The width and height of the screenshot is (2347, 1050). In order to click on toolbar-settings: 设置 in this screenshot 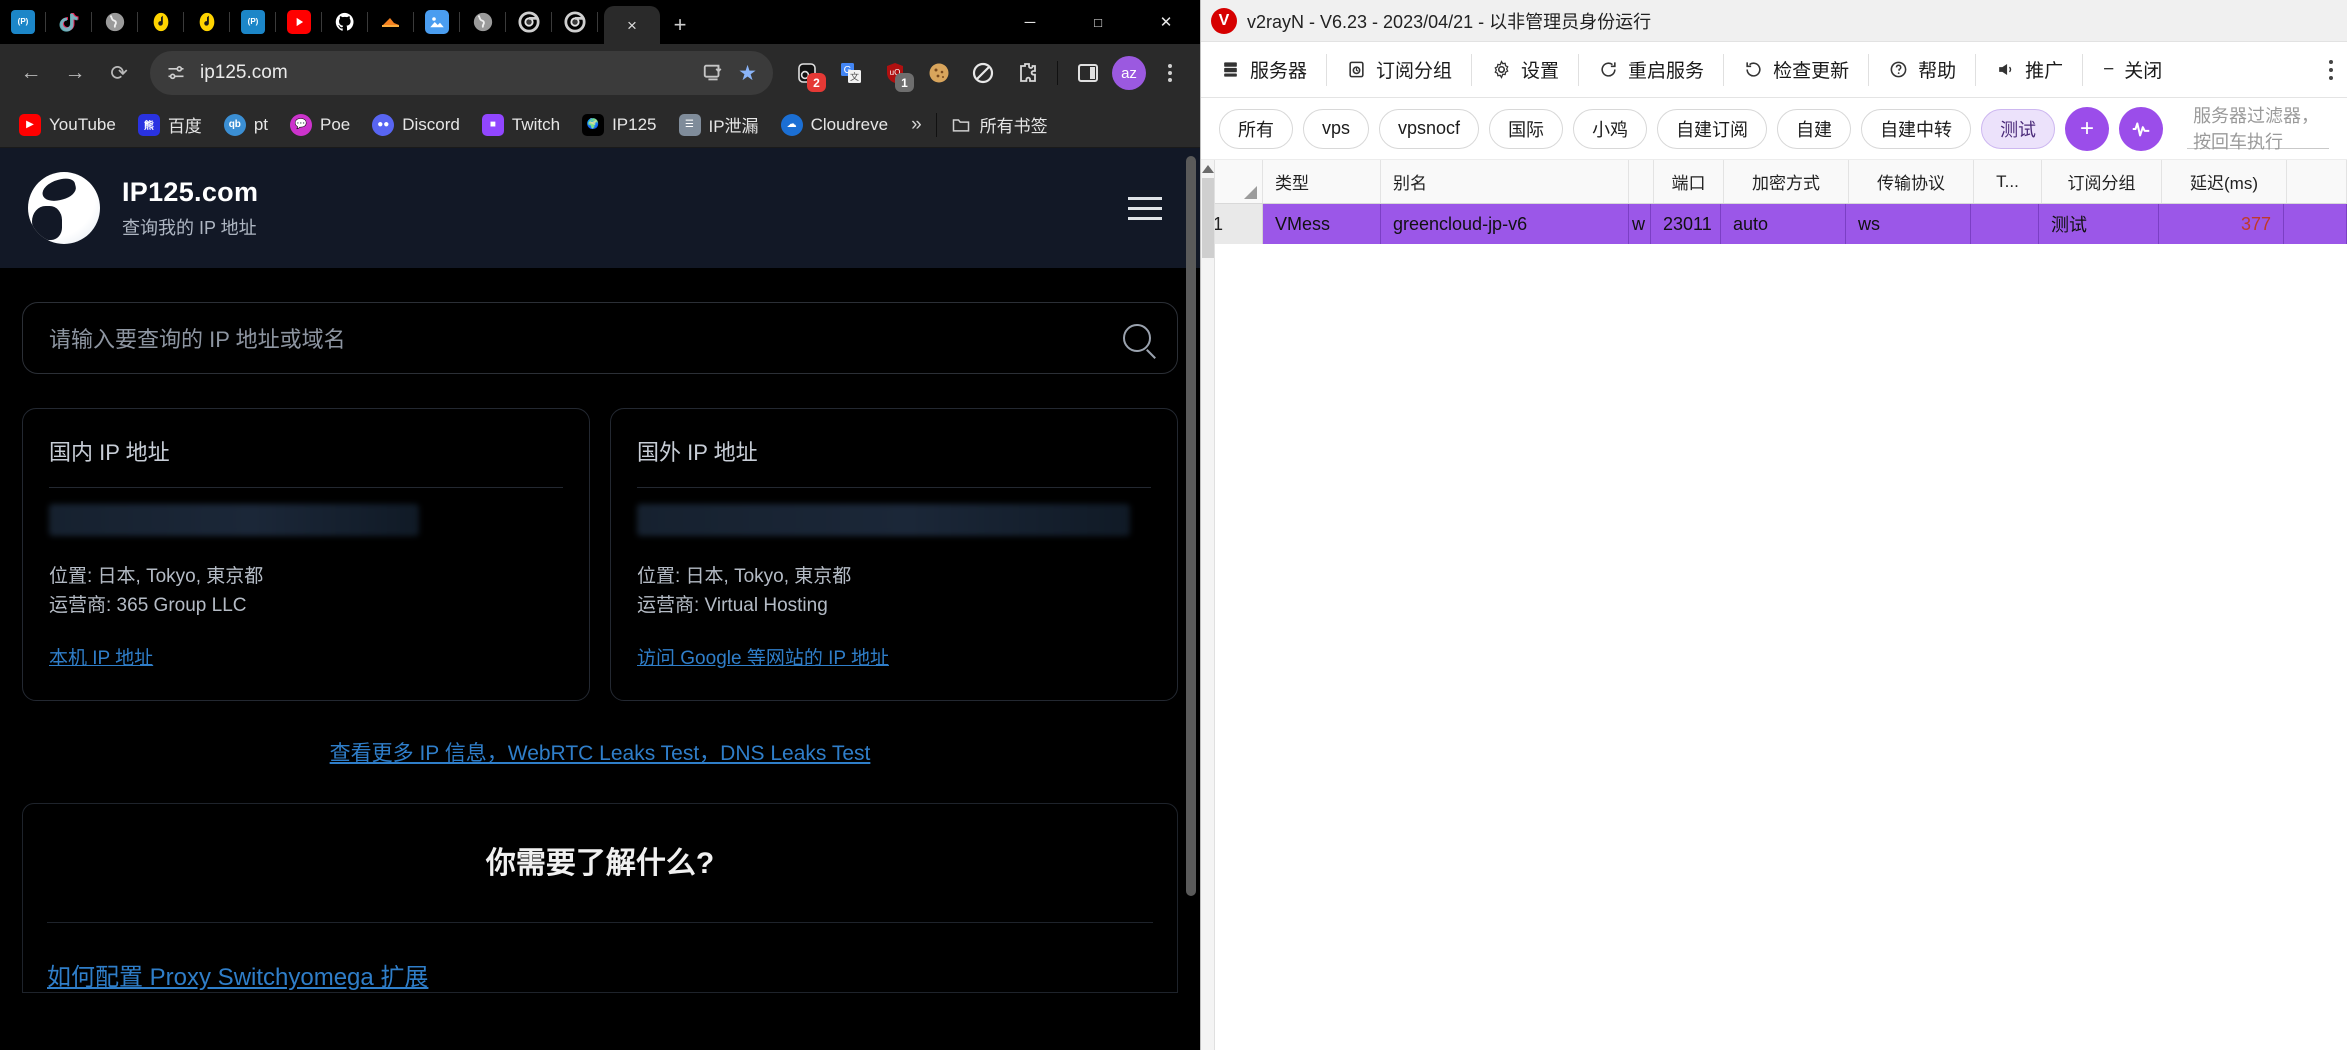, I will do `click(1526, 70)`.